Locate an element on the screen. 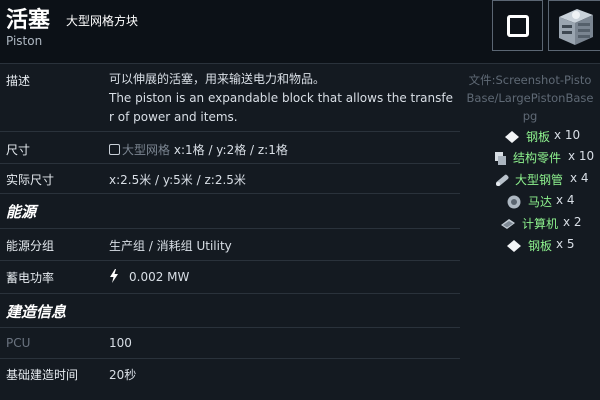  size-value: 大型网格 x:1格 / y:2格 / z:1格 is located at coordinates (198, 149).